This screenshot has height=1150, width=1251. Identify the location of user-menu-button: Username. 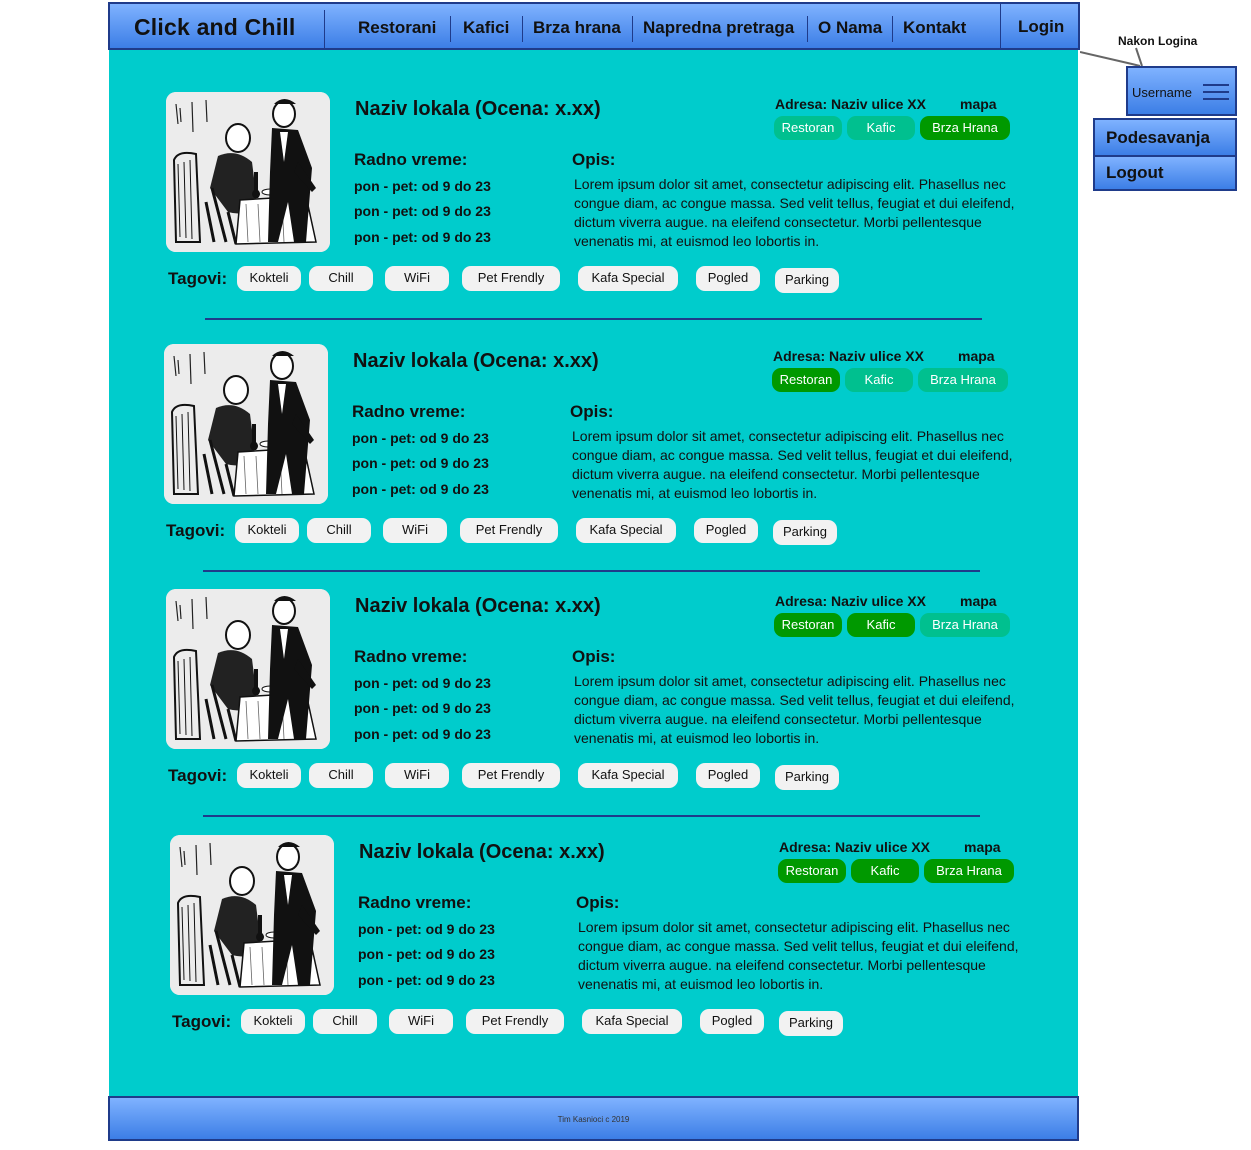
(1181, 91).